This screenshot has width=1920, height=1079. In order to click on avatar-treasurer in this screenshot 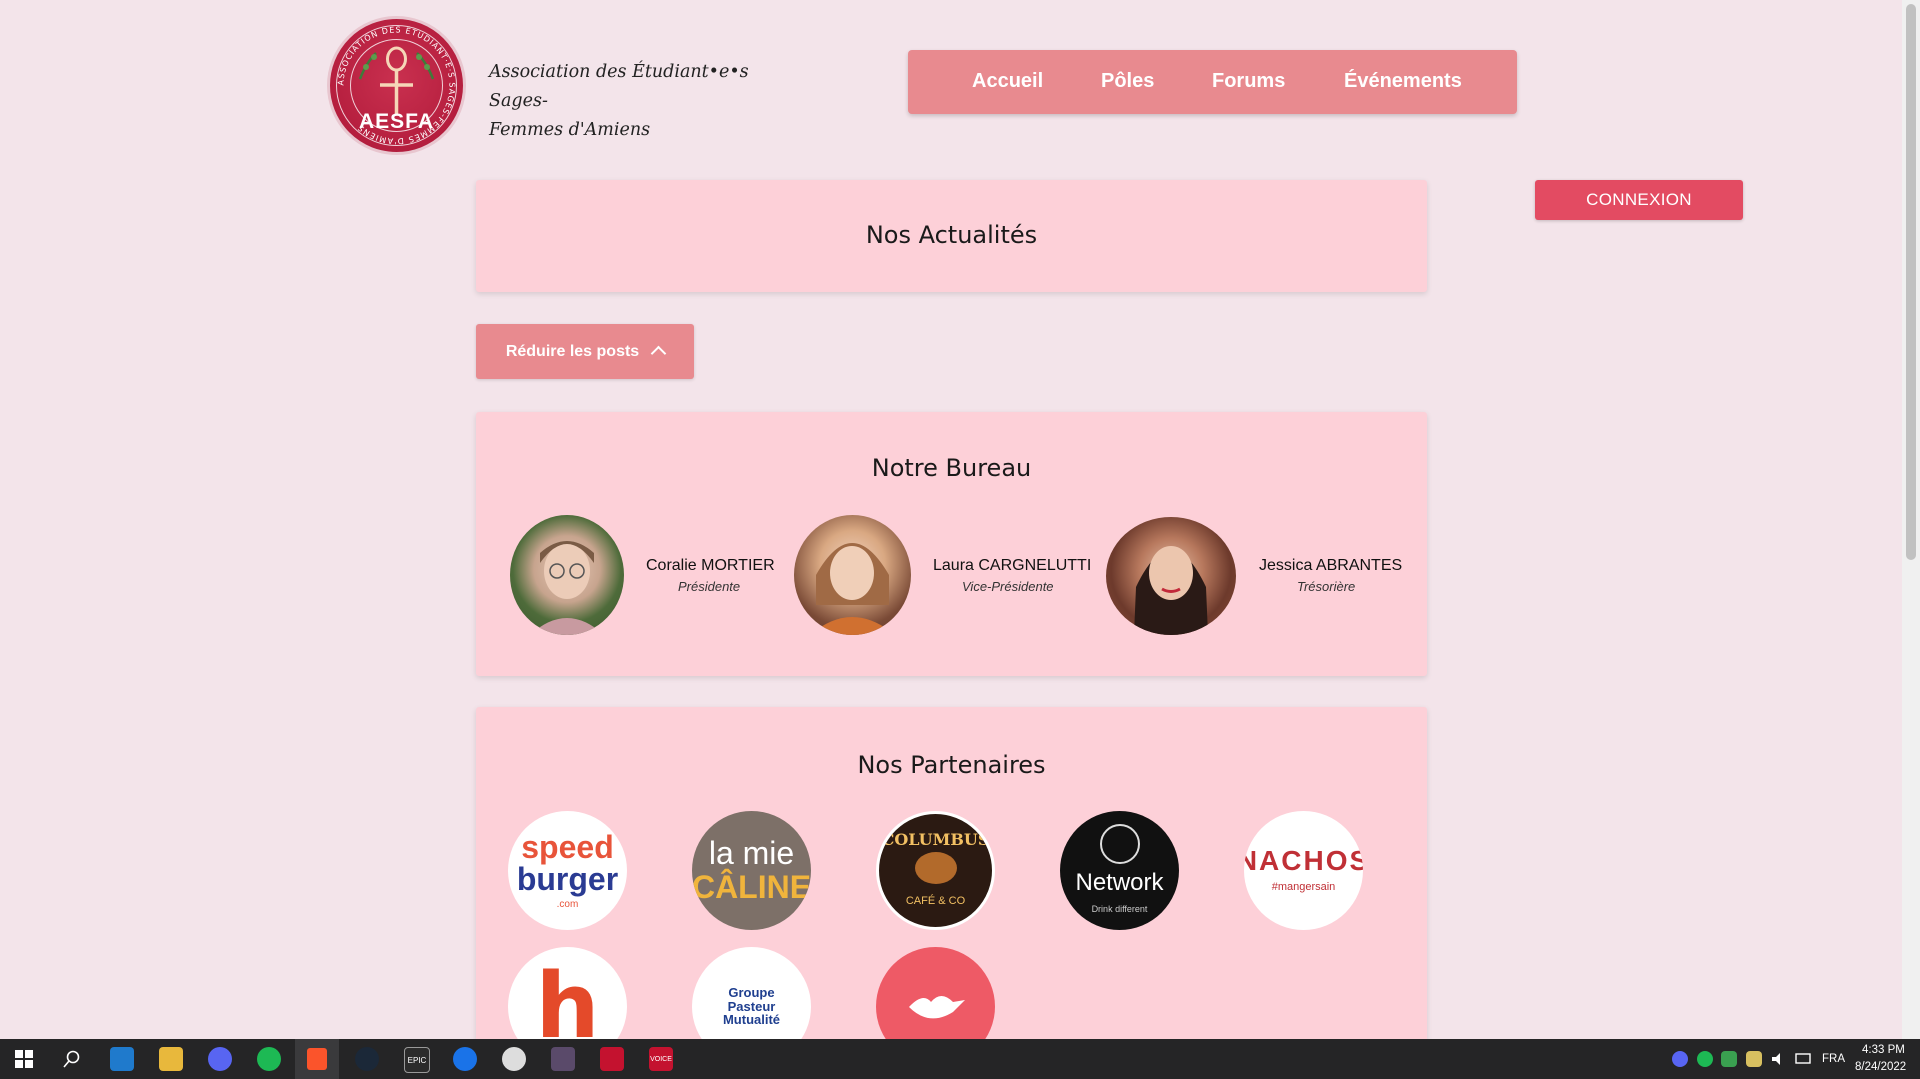, I will do `click(1171, 576)`.